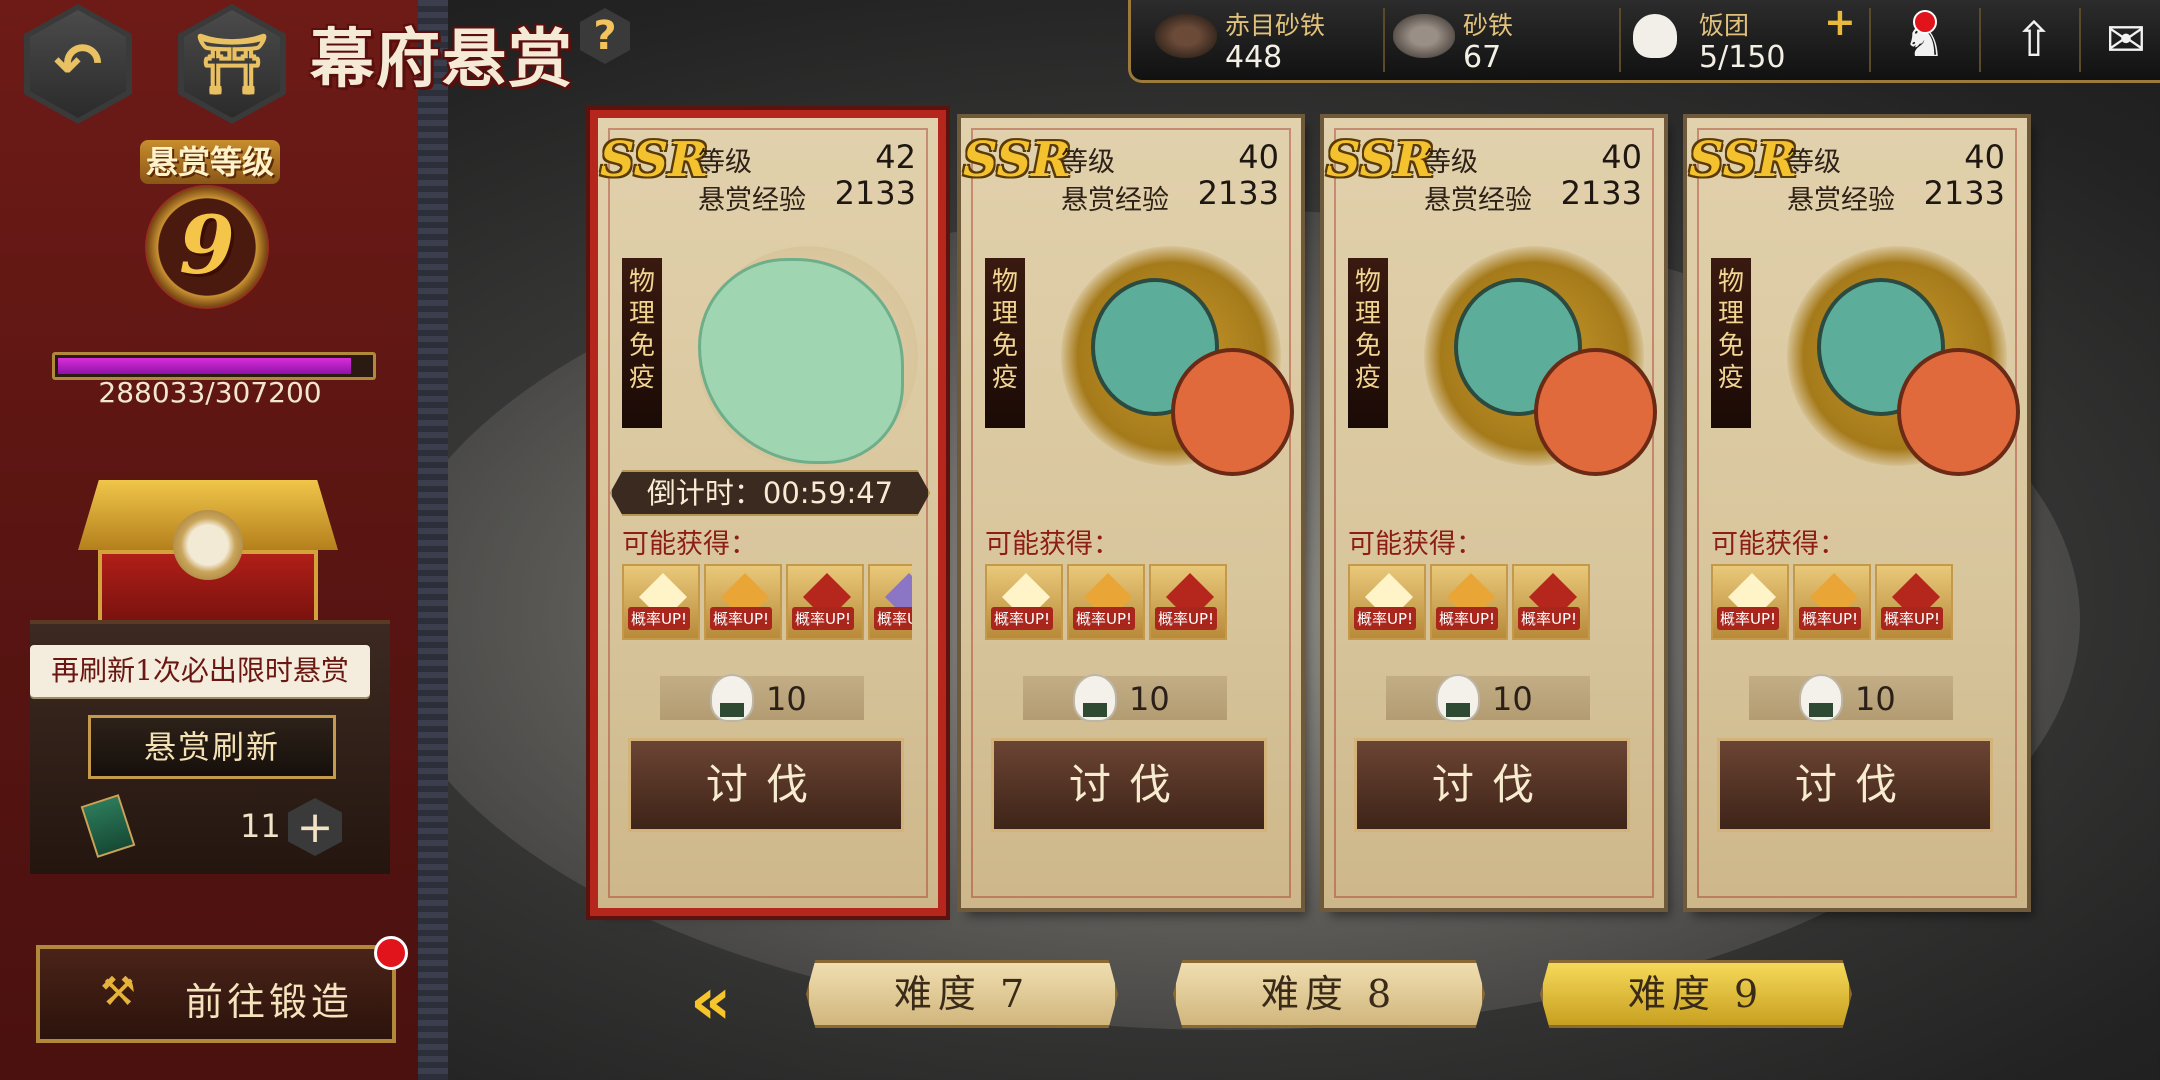 This screenshot has height=1080, width=2160. I want to click on go-forge-button: ⚒ 前往锻造, so click(216, 994).